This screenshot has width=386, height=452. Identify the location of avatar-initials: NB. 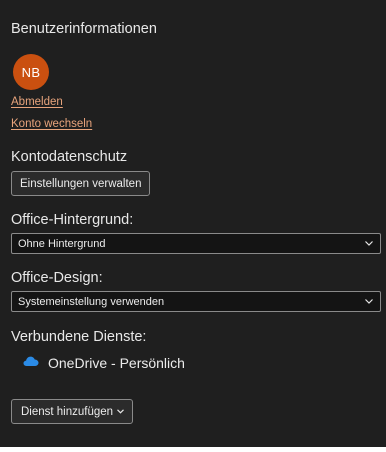
(31, 72).